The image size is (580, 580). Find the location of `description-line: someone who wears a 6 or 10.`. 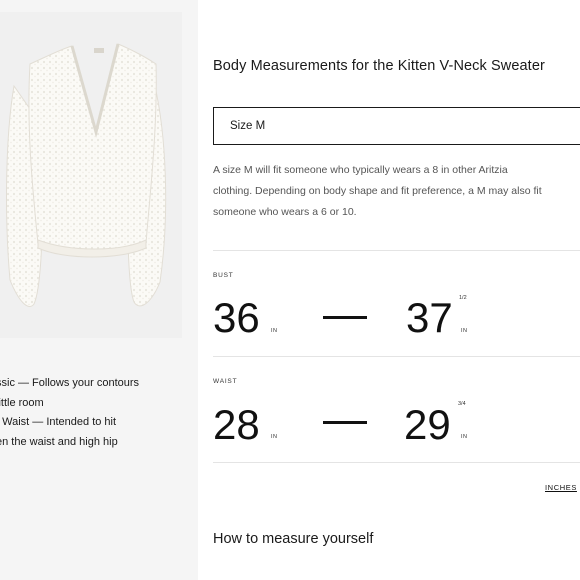

description-line: someone who wears a 6 or 10. is located at coordinates (285, 212).